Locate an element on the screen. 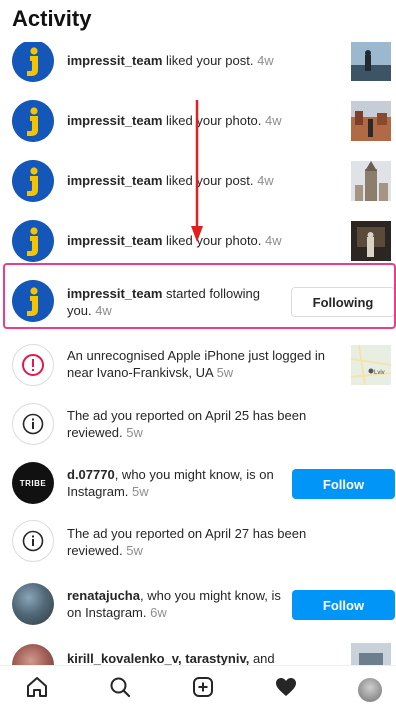 This screenshot has height=706, width=396. search-icon is located at coordinates (120, 687).